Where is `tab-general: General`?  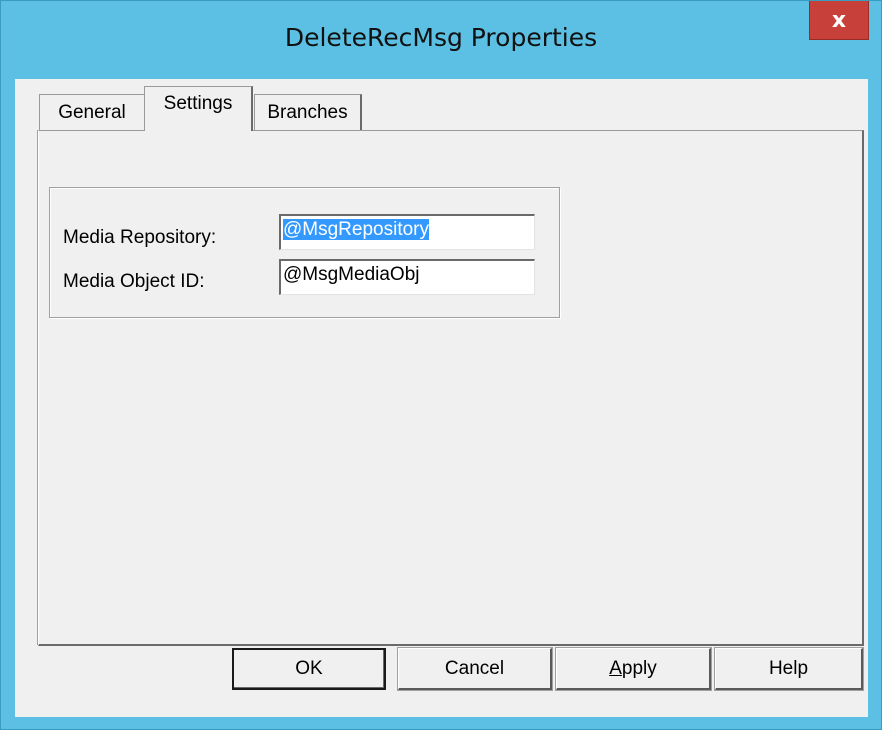
tab-general: General is located at coordinates (92, 112).